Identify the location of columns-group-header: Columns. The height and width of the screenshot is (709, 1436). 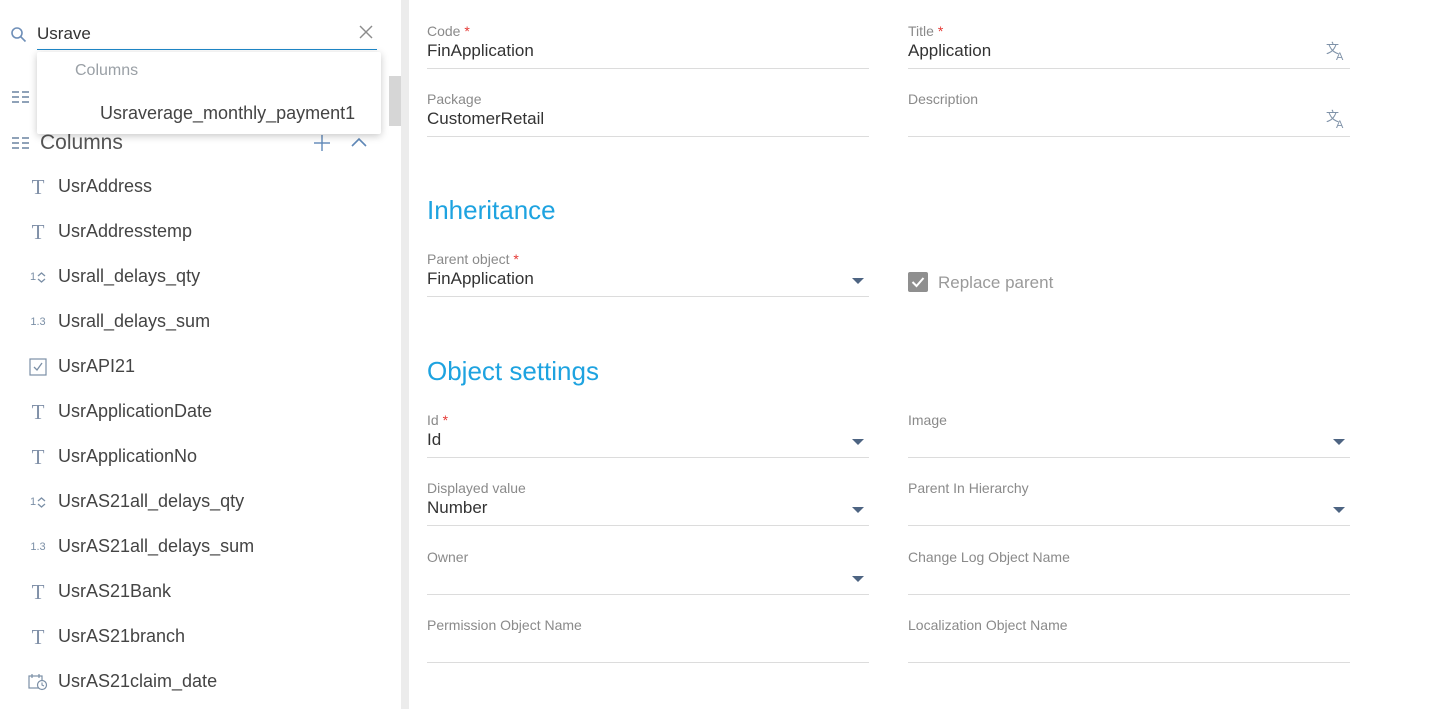
(194, 144).